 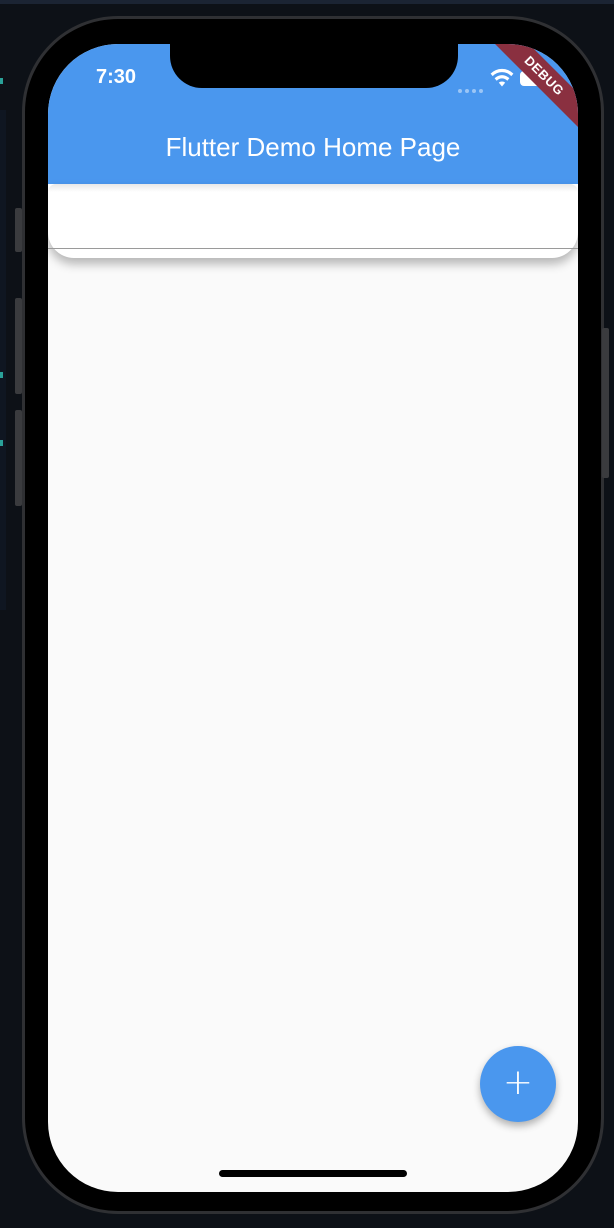 What do you see at coordinates (18, 230) in the screenshot?
I see `device-silent-switch` at bounding box center [18, 230].